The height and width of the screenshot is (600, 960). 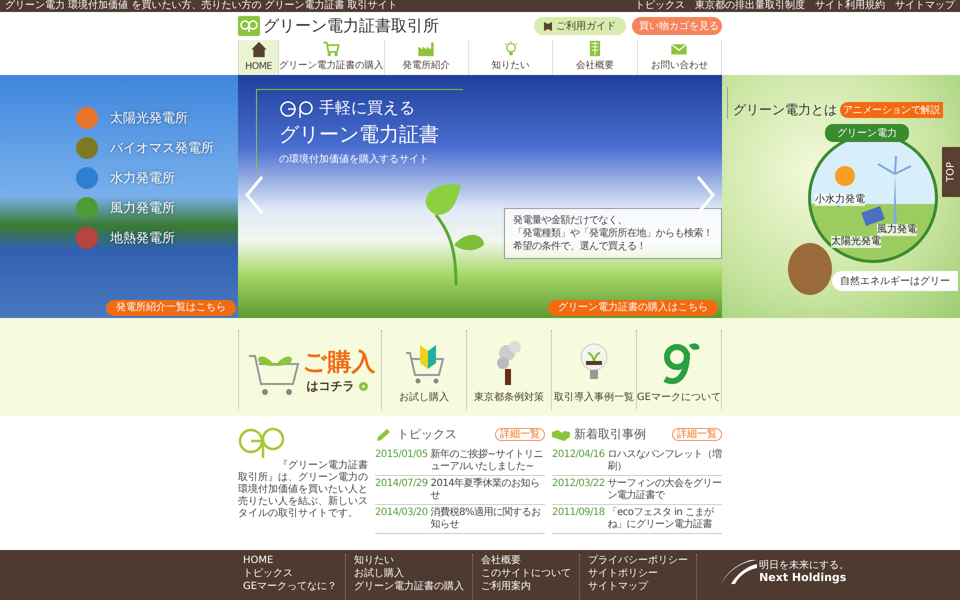 I want to click on footer-link: HOME, so click(x=290, y=560).